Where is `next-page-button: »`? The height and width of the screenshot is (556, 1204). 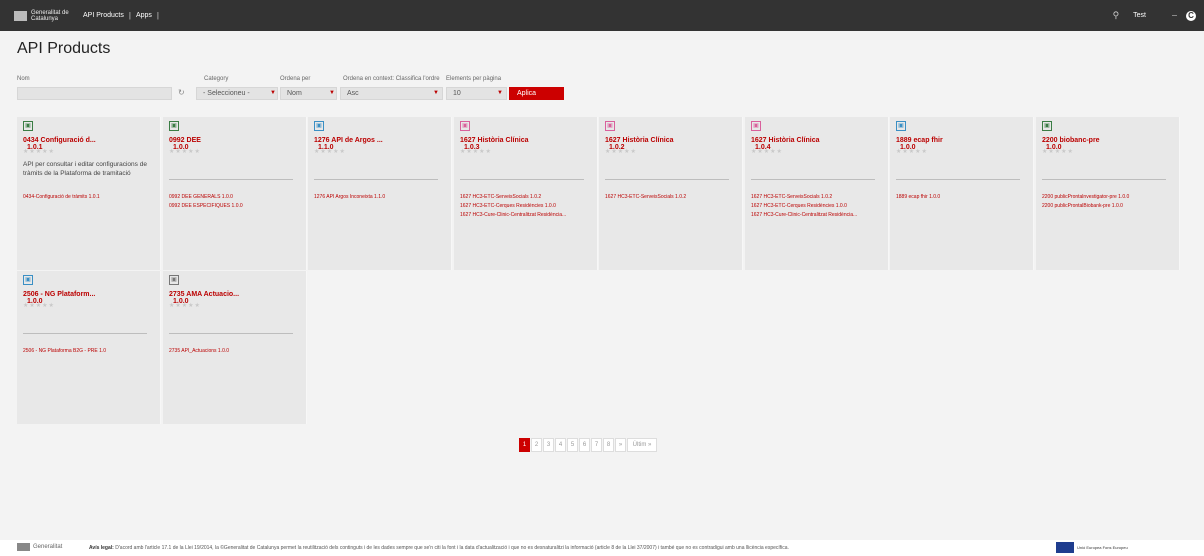 next-page-button: » is located at coordinates (620, 445).